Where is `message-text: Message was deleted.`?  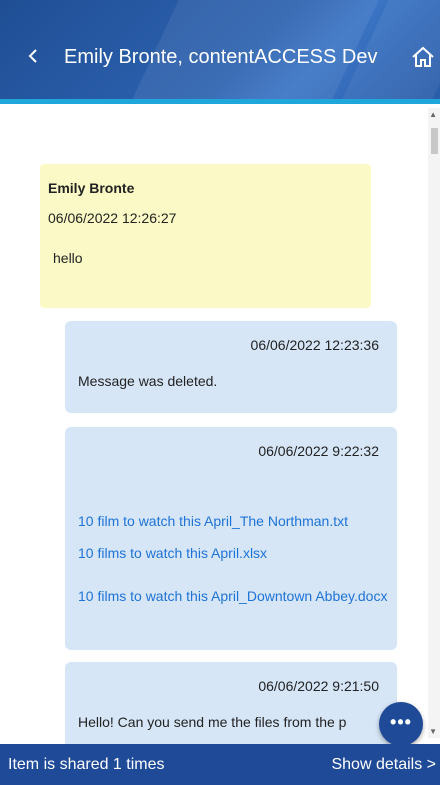
message-text: Message was deleted. is located at coordinates (148, 381).